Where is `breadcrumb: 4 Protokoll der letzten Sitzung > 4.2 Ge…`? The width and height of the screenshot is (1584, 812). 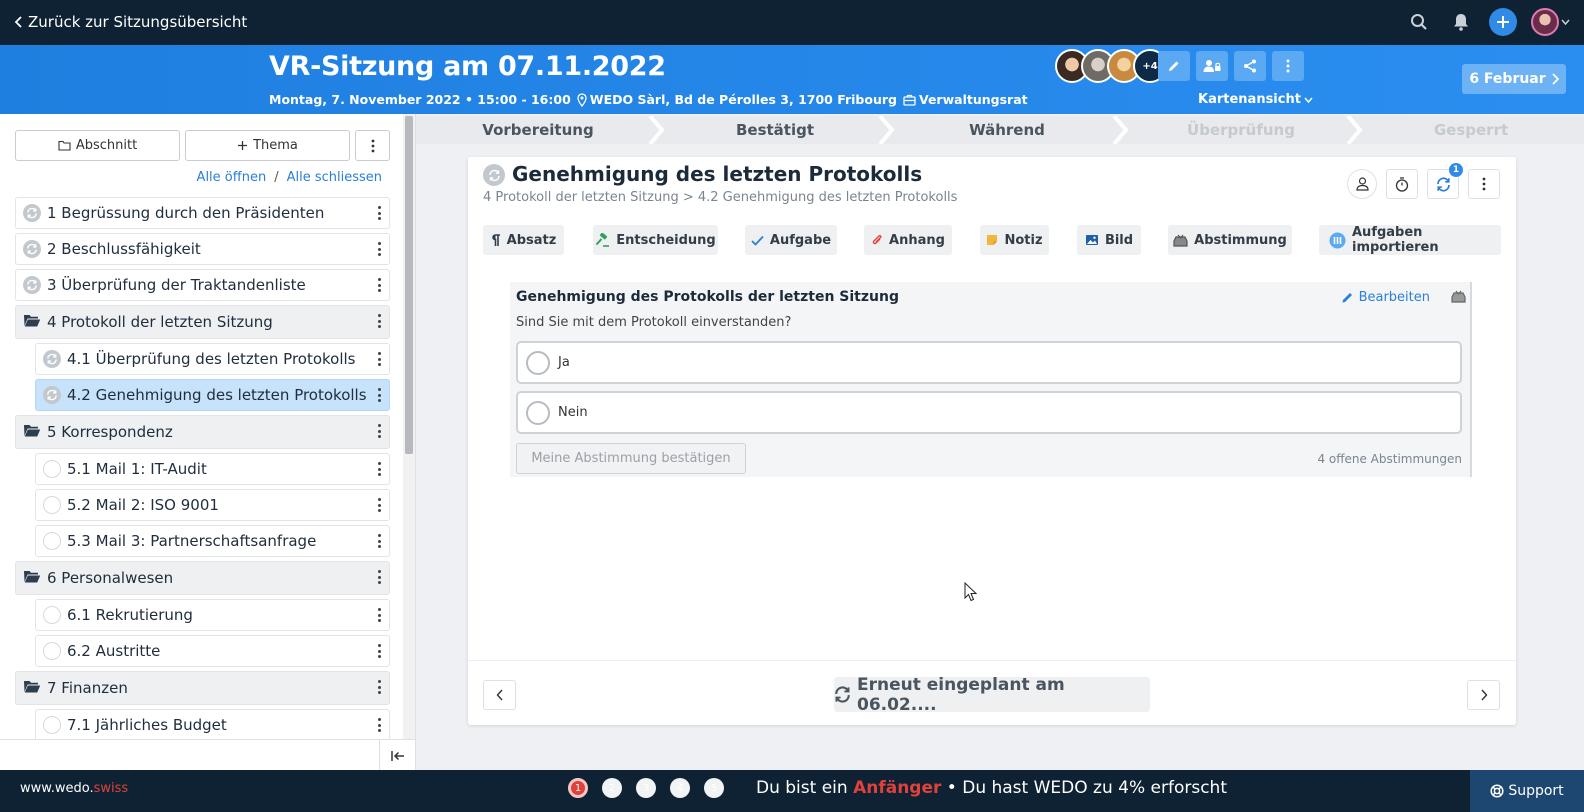
breadcrumb: 4 Protokoll der letzten Sitzung > 4.2 Ge… is located at coordinates (720, 197).